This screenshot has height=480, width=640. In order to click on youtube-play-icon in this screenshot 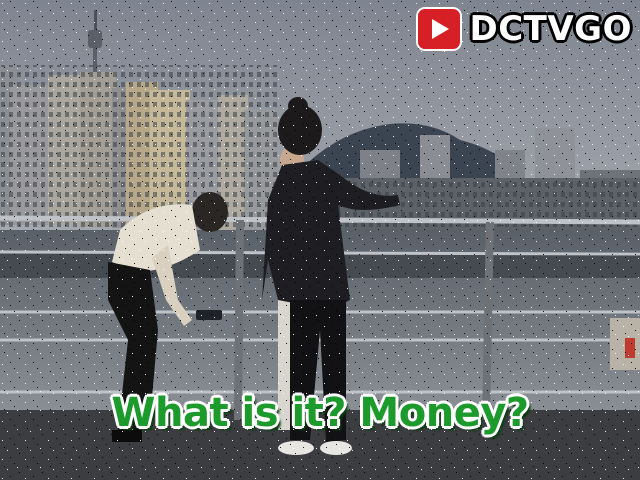, I will do `click(438, 29)`.